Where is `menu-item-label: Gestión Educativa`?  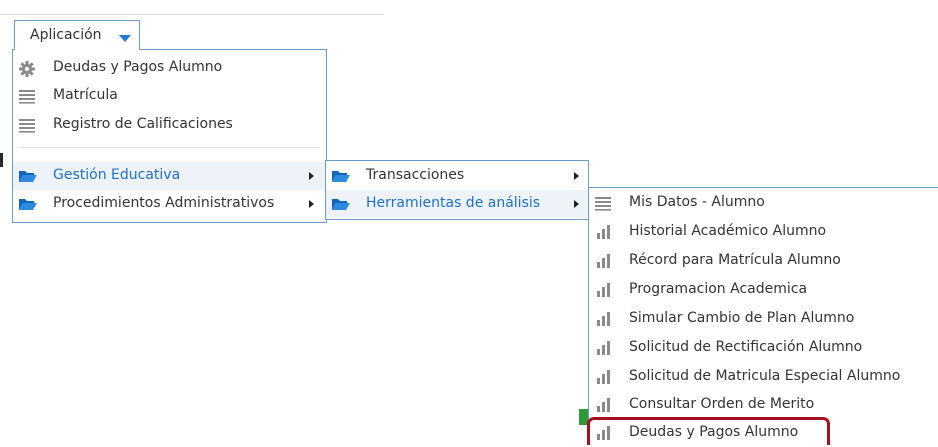
menu-item-label: Gestión Educativa is located at coordinates (117, 175).